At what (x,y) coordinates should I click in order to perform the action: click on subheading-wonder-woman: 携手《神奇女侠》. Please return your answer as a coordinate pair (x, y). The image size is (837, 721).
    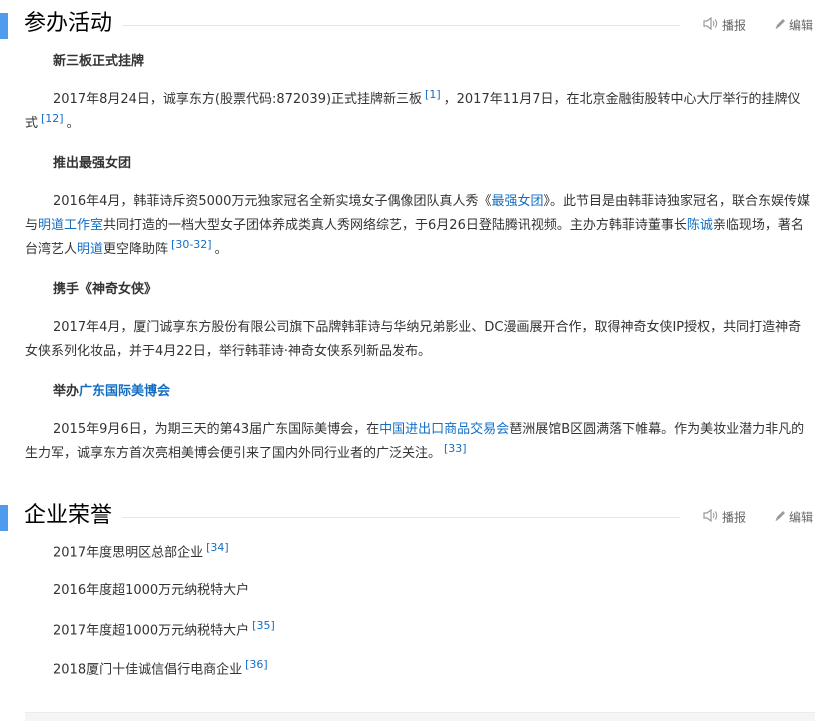
    Looking at the image, I should click on (105, 289).